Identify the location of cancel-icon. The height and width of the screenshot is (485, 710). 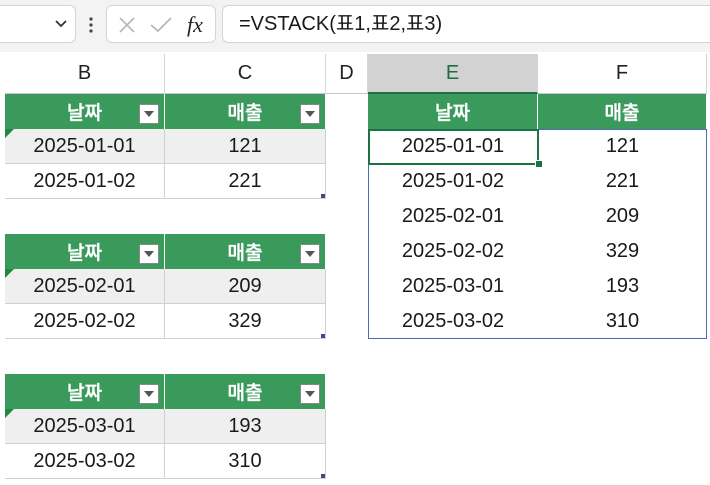
(127, 25).